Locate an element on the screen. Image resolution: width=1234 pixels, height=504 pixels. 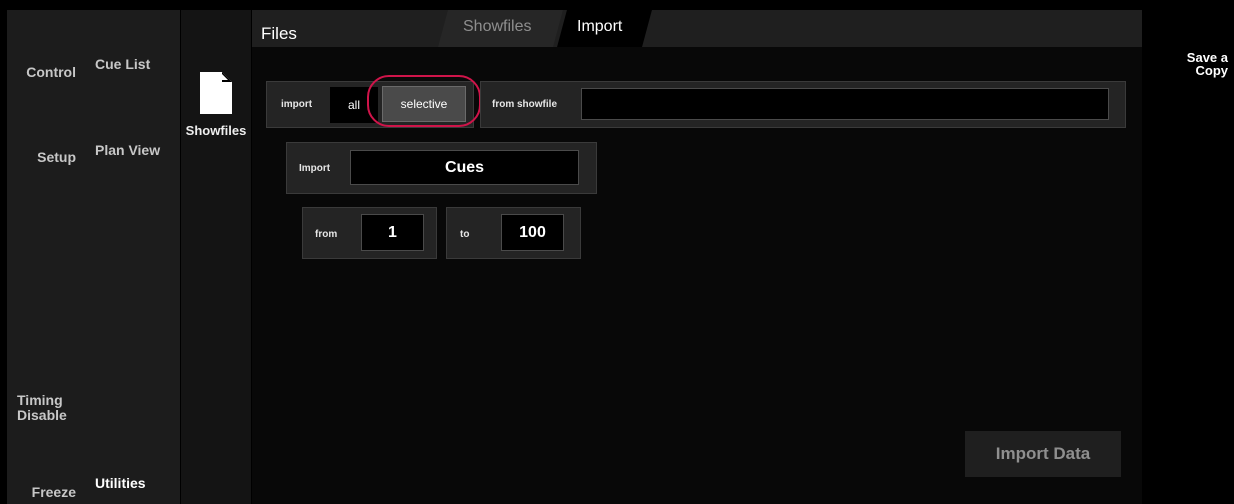
from-showfile-label: from showfile is located at coordinates (525, 104).